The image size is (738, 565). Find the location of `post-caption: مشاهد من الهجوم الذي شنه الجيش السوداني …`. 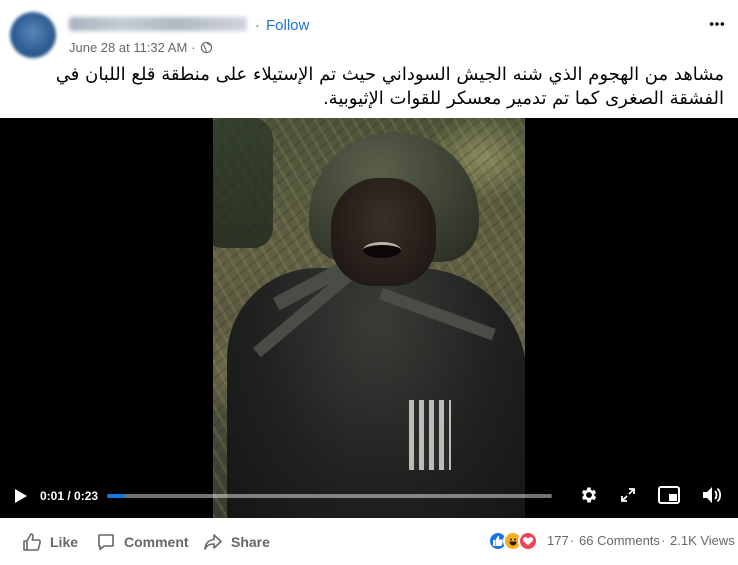

post-caption: مشاهد من الهجوم الذي شنه الجيش السوداني … is located at coordinates (389, 86).